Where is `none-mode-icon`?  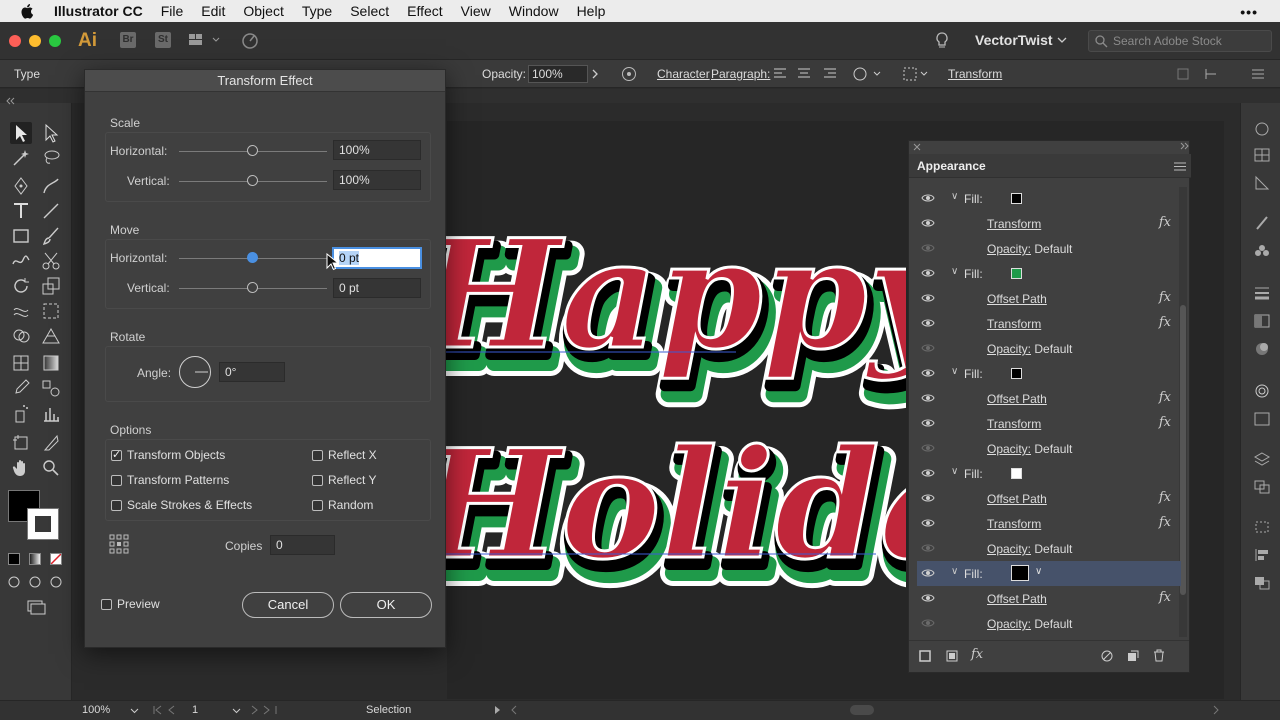 none-mode-icon is located at coordinates (56, 559).